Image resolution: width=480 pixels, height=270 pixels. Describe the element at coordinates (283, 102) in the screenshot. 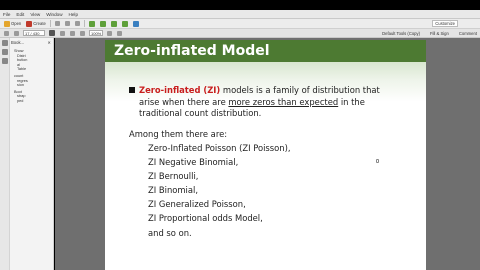

I see `bullet-emphasis: more zeros than expected` at that location.